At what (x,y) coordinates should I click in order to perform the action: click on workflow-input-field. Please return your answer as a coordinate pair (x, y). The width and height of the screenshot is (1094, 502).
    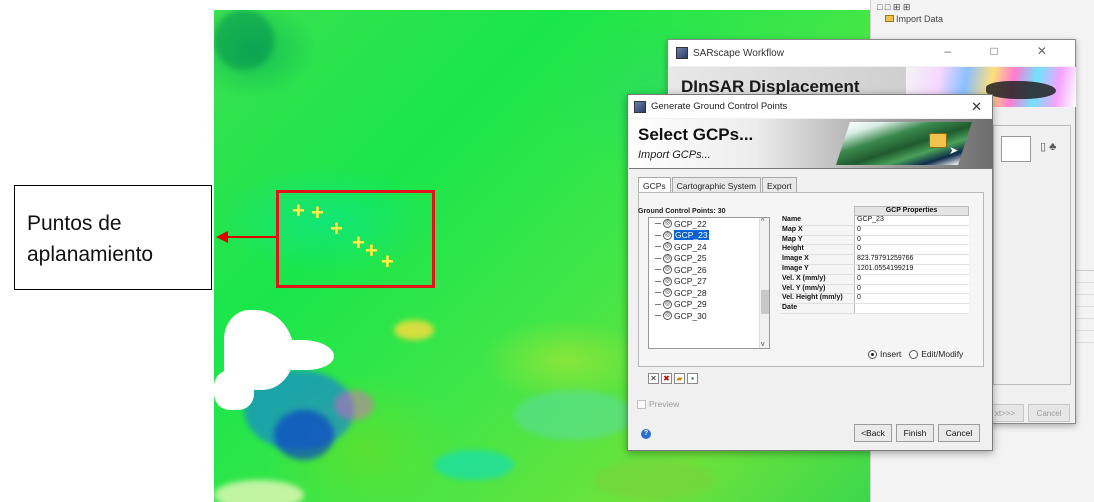
    Looking at the image, I should click on (1016, 149).